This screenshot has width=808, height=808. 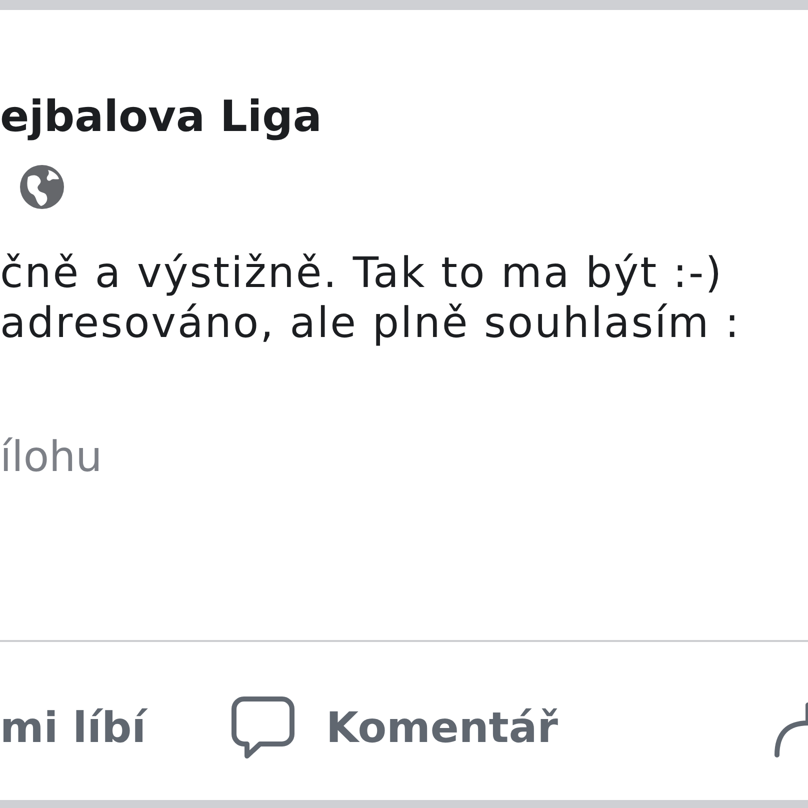 What do you see at coordinates (371, 323) in the screenshot?
I see `post-text: adresováno, ale plně souhlasím :` at bounding box center [371, 323].